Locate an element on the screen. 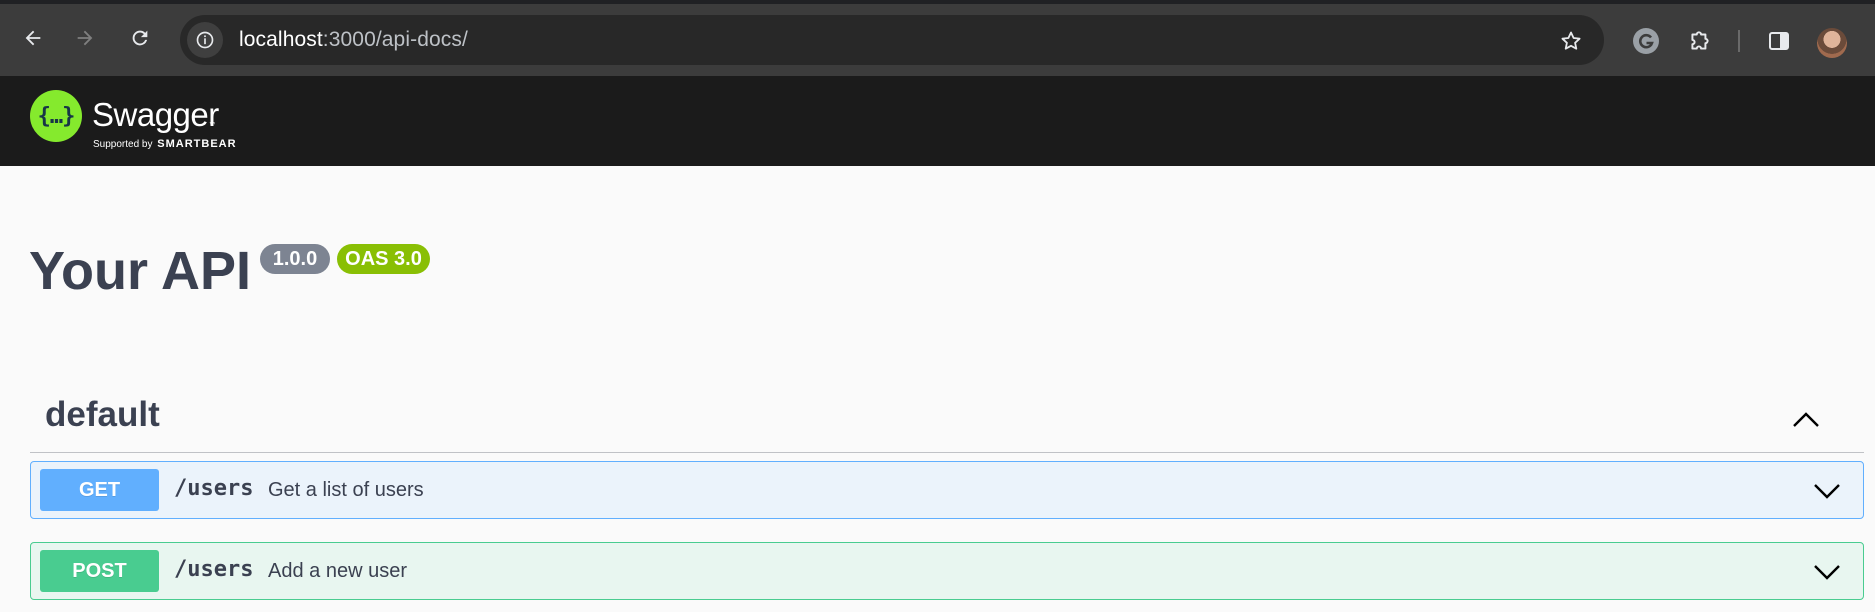 This screenshot has width=1875, height=612. reload-button is located at coordinates (140, 38).